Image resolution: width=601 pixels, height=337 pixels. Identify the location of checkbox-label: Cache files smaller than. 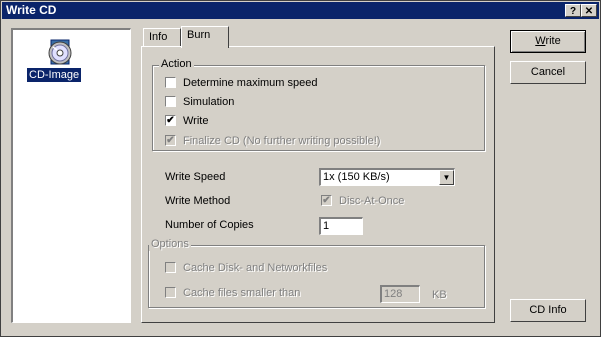
(242, 293).